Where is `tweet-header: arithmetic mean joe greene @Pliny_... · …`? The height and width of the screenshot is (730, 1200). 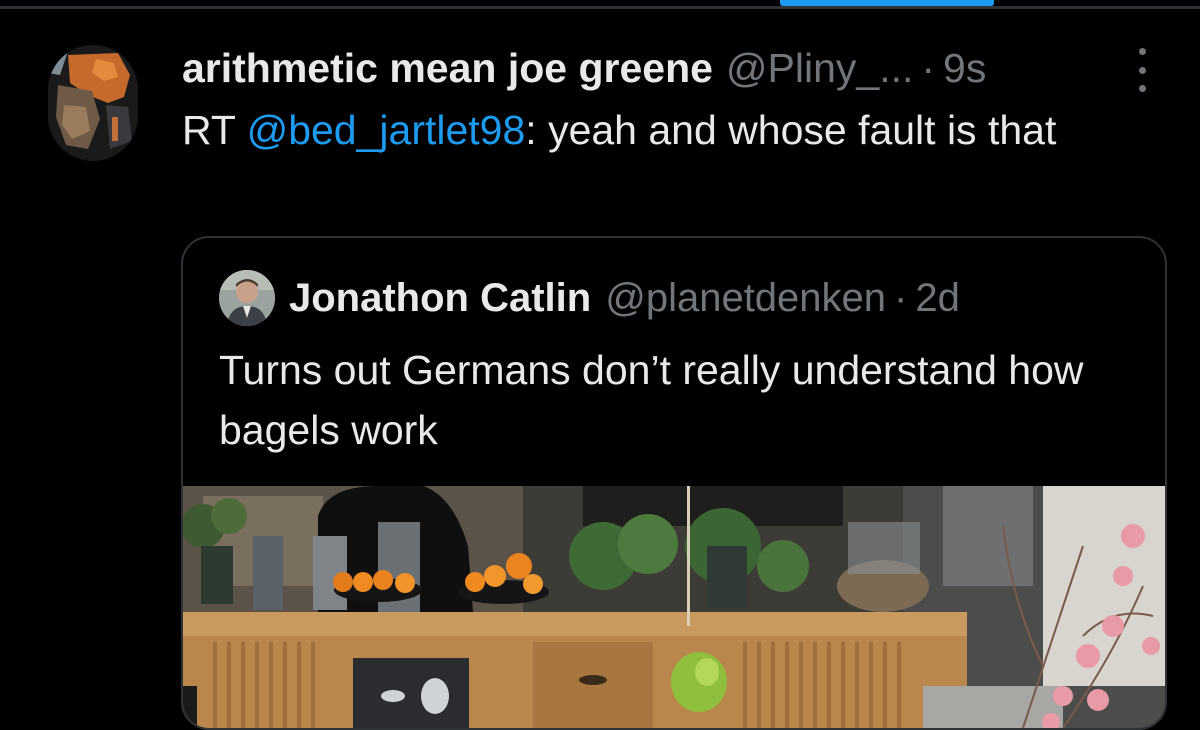 tweet-header: arithmetic mean joe greene @Pliny_... · … is located at coordinates (647, 68).